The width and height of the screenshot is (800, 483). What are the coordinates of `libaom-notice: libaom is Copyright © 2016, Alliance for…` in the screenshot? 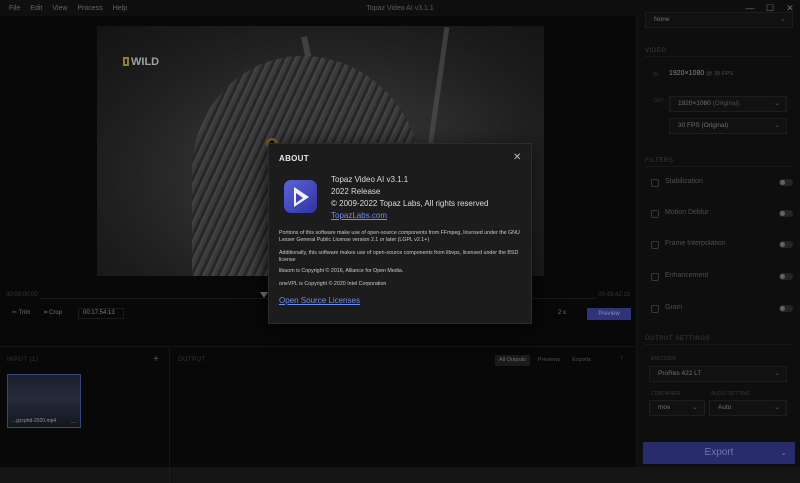 It's located at (341, 271).